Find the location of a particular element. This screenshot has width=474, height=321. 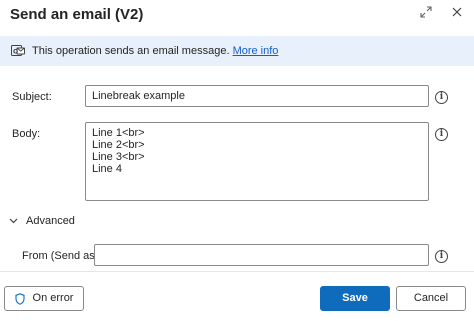

body-line: Line 1<br> is located at coordinates (118, 133).